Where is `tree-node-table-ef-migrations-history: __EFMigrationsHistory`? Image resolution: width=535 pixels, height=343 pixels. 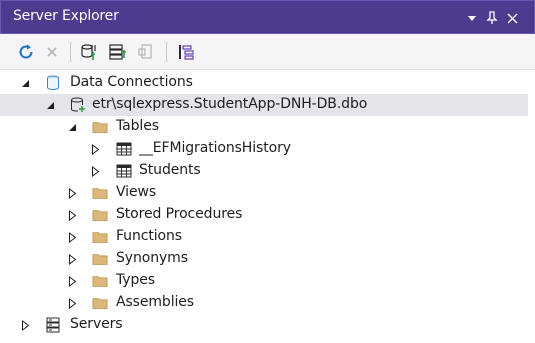
tree-node-table-ef-migrations-history: __EFMigrationsHistory is located at coordinates (267, 149).